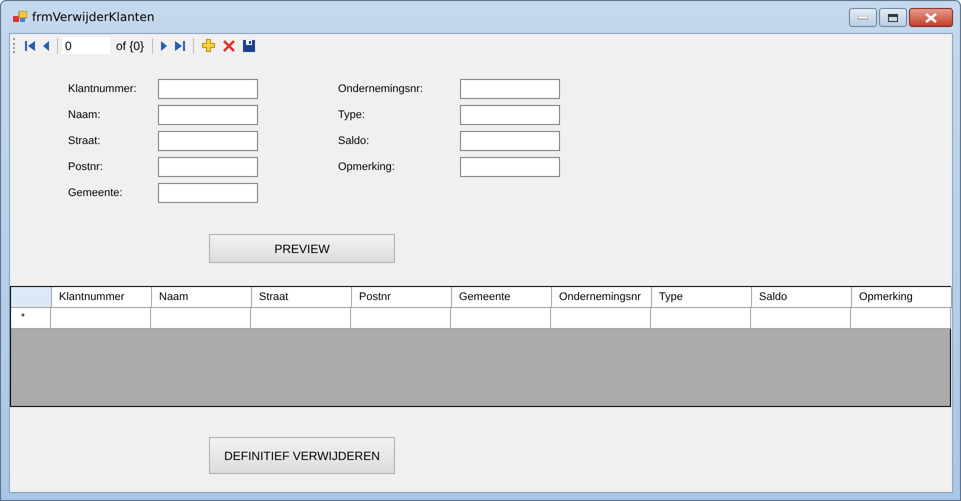 This screenshot has height=501, width=961. Describe the element at coordinates (502, 297) in the screenshot. I see `column-header: Gemeente` at that location.